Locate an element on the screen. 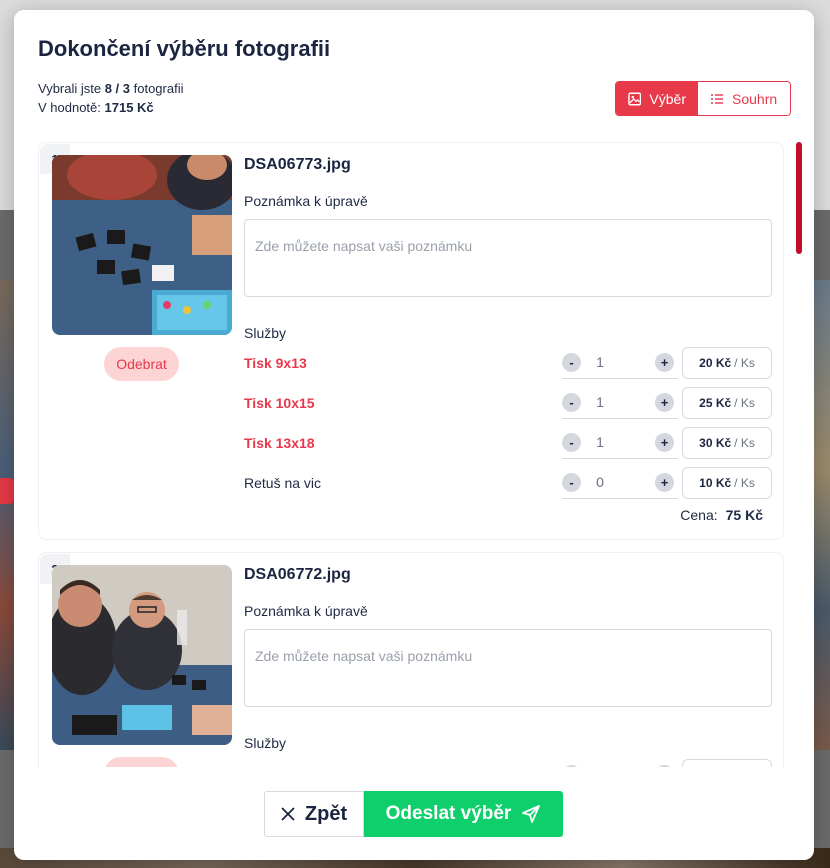 Image resolution: width=830 pixels, height=868 pixels. service-name: Tisk 9x13 is located at coordinates (275, 363).